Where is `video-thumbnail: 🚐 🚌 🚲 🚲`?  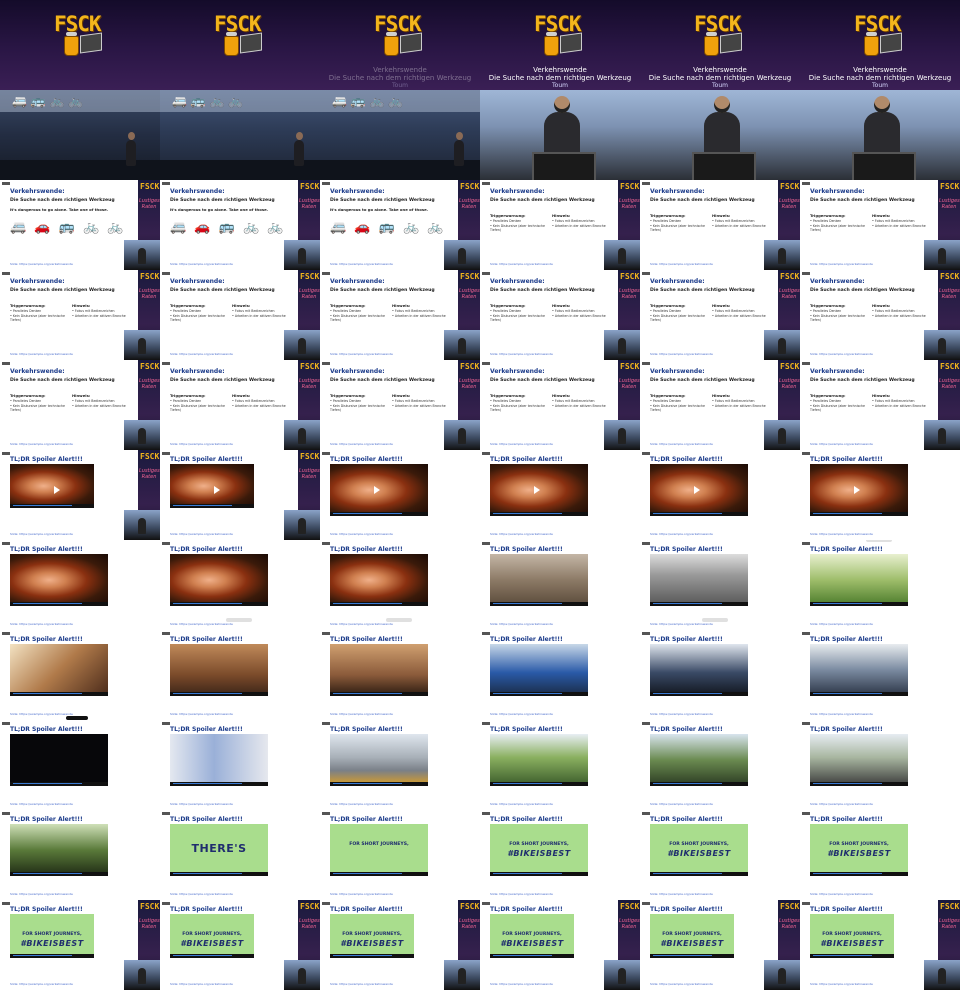
video-thumbnail: 🚐 🚌 🚲 🚲 is located at coordinates (240, 135).